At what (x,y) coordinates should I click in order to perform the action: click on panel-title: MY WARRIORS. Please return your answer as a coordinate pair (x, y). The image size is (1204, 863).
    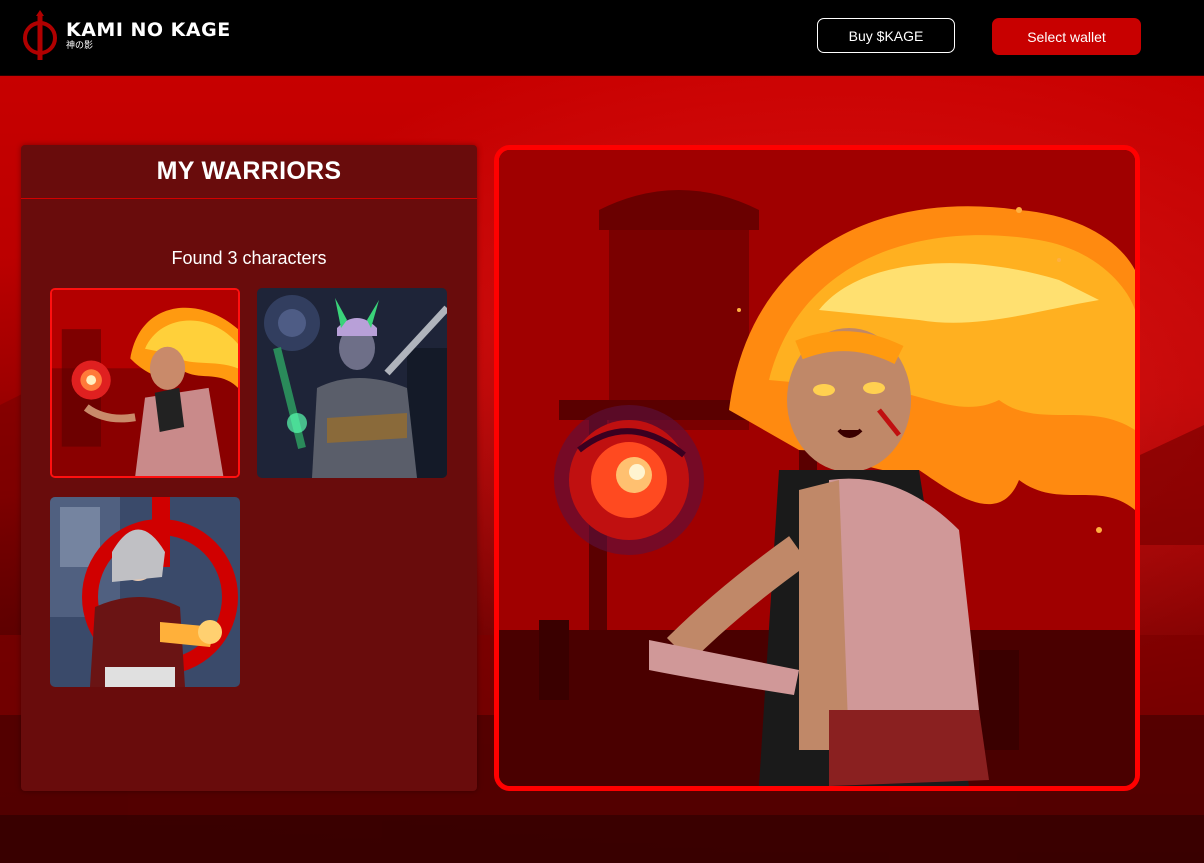
    Looking at the image, I should click on (249, 172).